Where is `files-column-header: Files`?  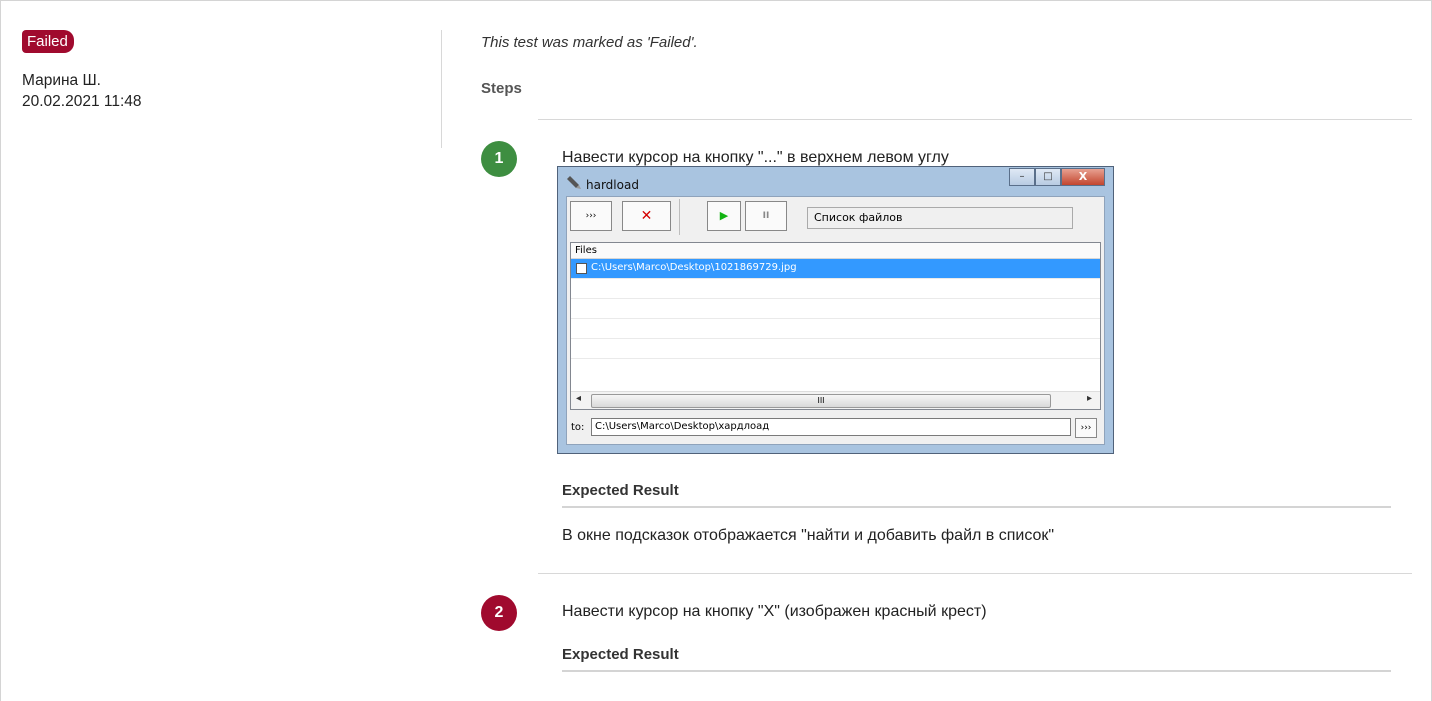
files-column-header: Files is located at coordinates (835, 251).